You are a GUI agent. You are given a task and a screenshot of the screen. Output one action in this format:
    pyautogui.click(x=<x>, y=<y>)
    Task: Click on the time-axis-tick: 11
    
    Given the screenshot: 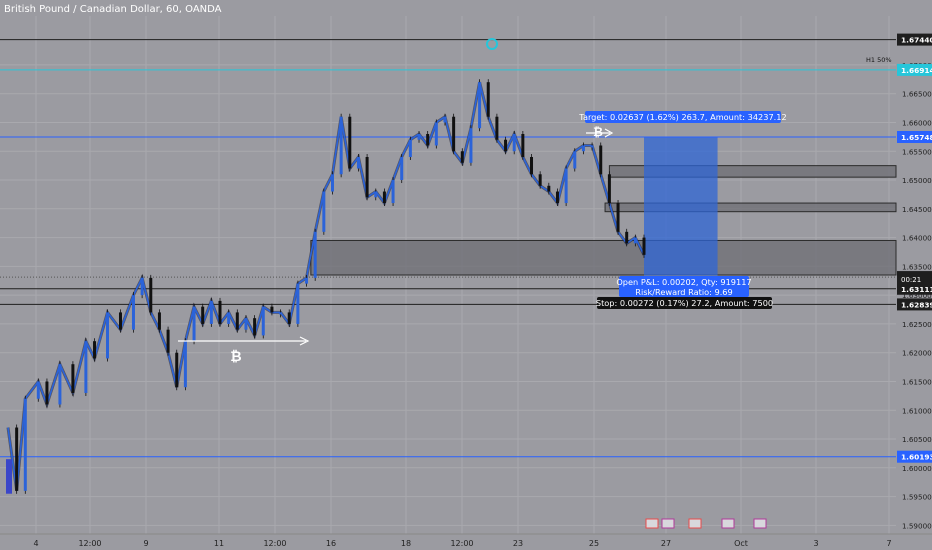 What is the action you would take?
    pyautogui.click(x=219, y=543)
    